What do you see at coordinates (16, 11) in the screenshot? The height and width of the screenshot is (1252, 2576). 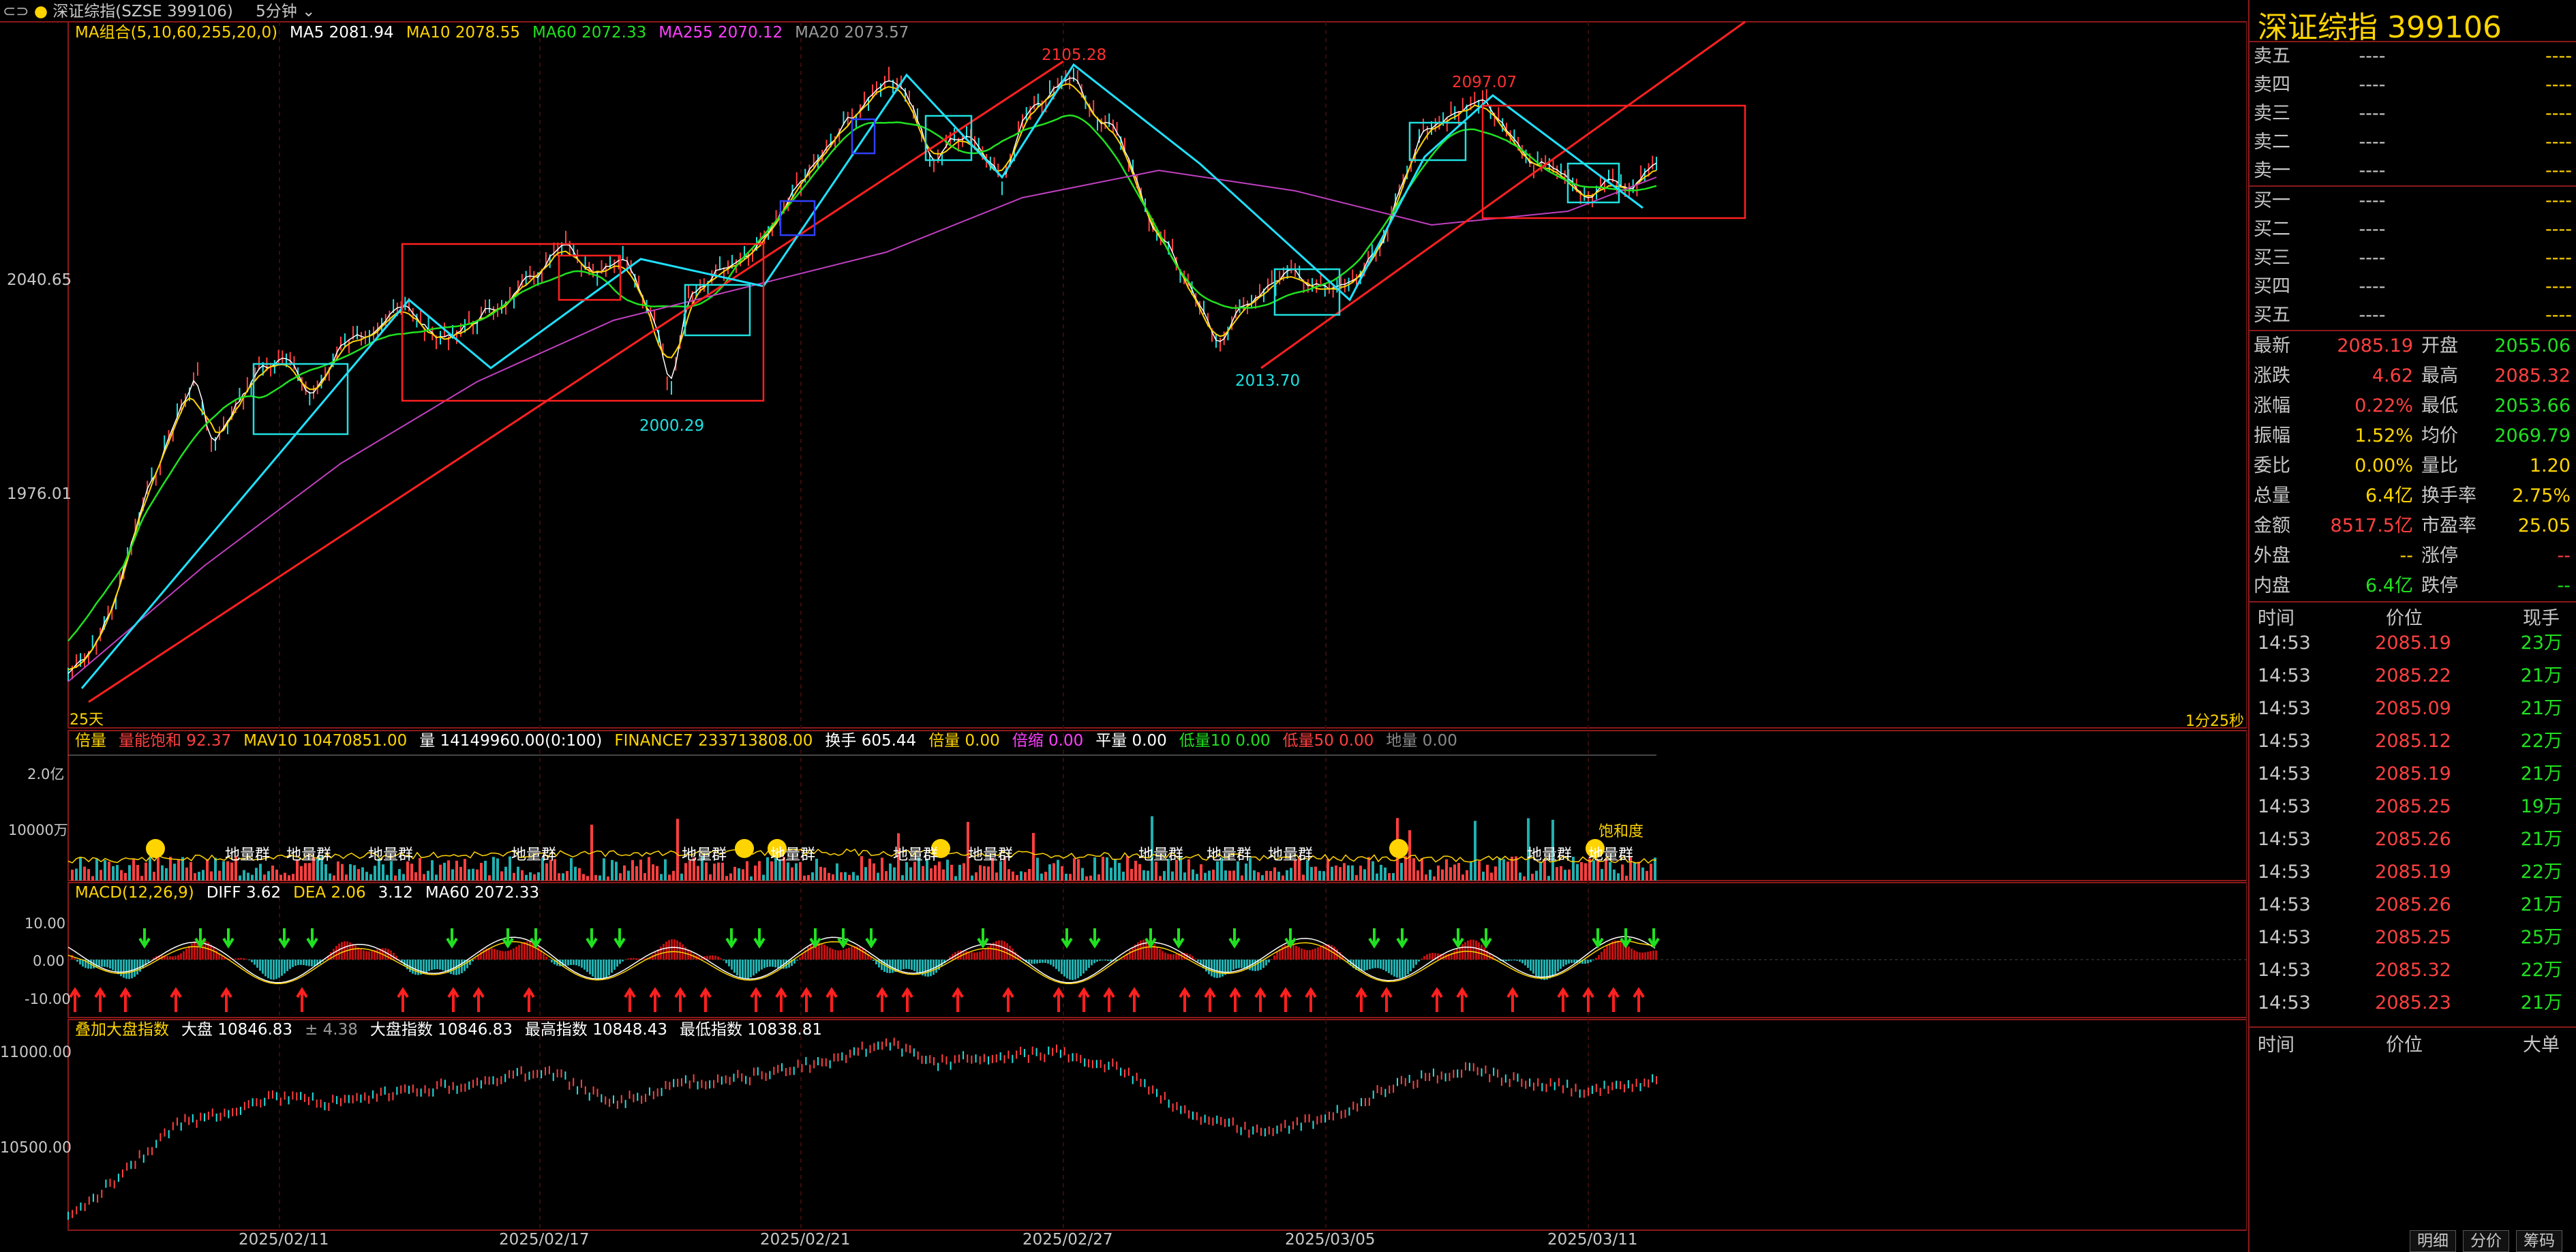 I see `link-icon: ⊂⊃` at bounding box center [16, 11].